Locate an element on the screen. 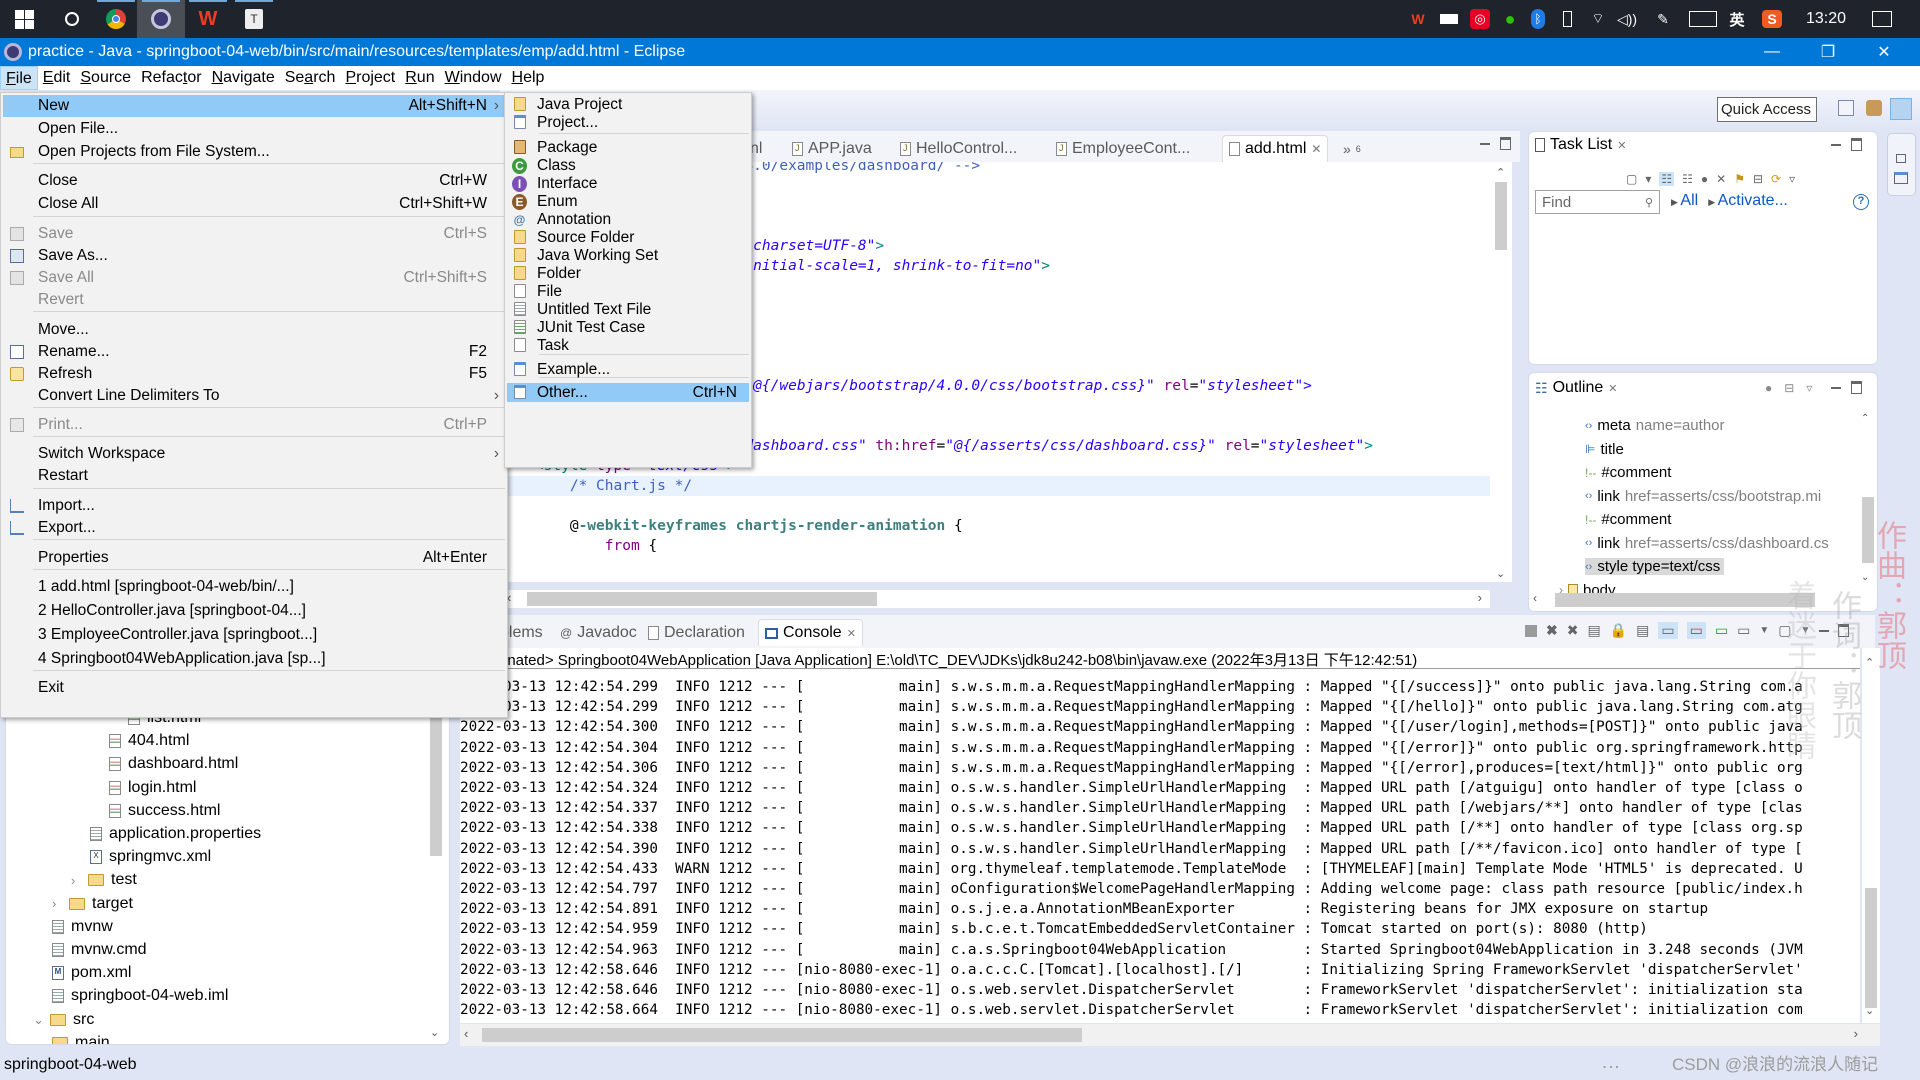 The height and width of the screenshot is (1080, 1920). tree-item-404-html: 404.html is located at coordinates (149, 741).